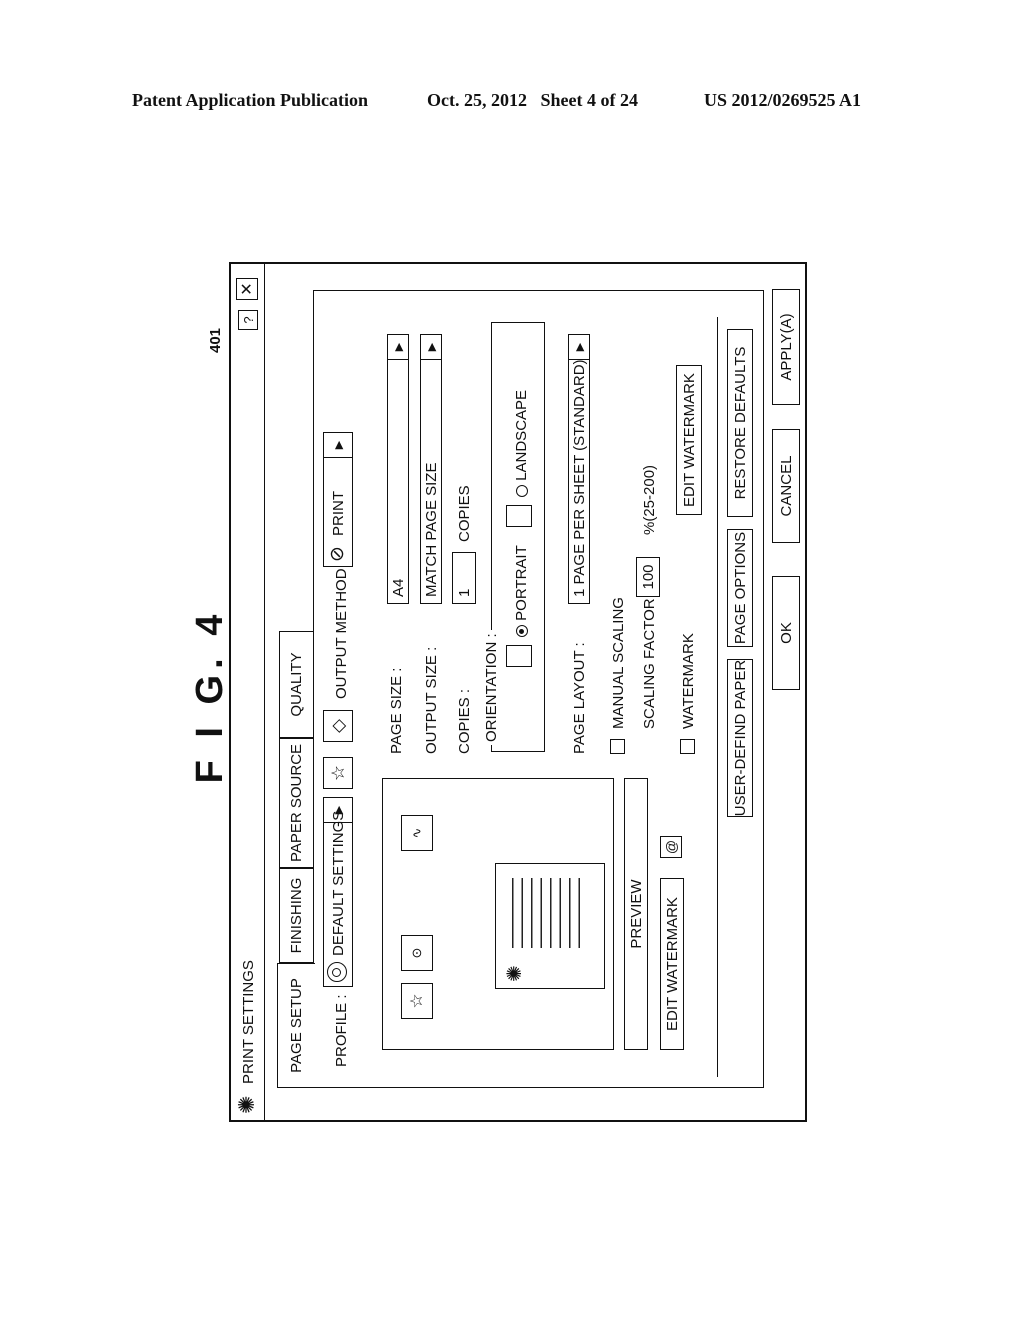 Image resolution: width=1024 pixels, height=1320 pixels. What do you see at coordinates (248, 320) in the screenshot?
I see `help-button: ?` at bounding box center [248, 320].